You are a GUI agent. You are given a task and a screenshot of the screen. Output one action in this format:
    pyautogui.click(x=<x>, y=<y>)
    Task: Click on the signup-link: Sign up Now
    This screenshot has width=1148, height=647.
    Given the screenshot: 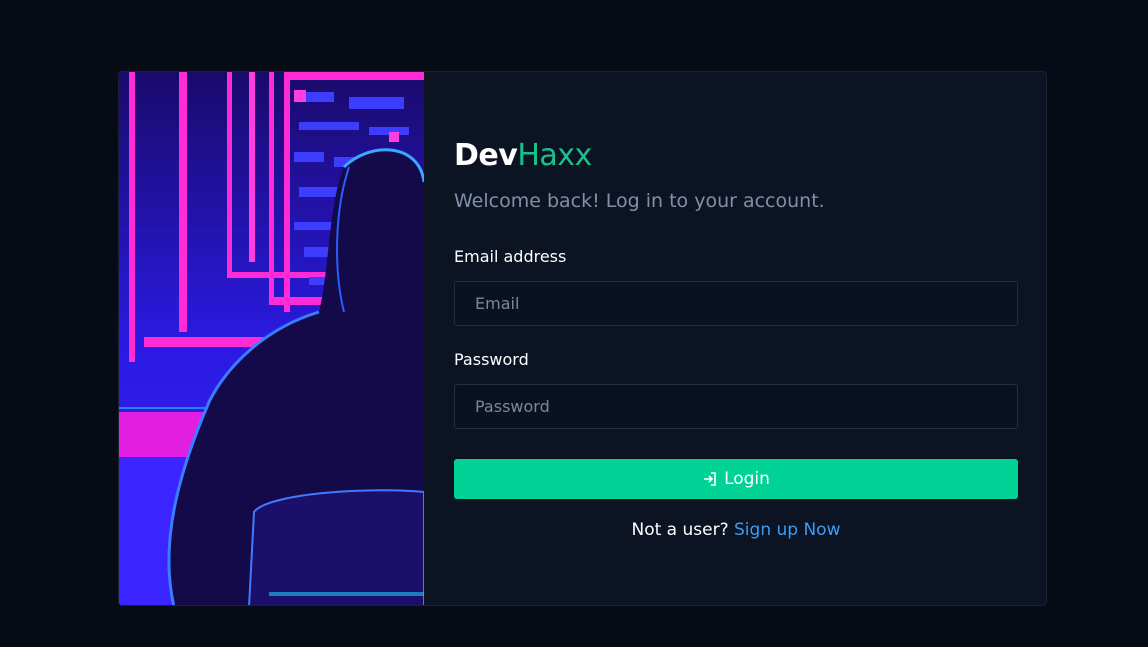 What is the action you would take?
    pyautogui.click(x=787, y=530)
    